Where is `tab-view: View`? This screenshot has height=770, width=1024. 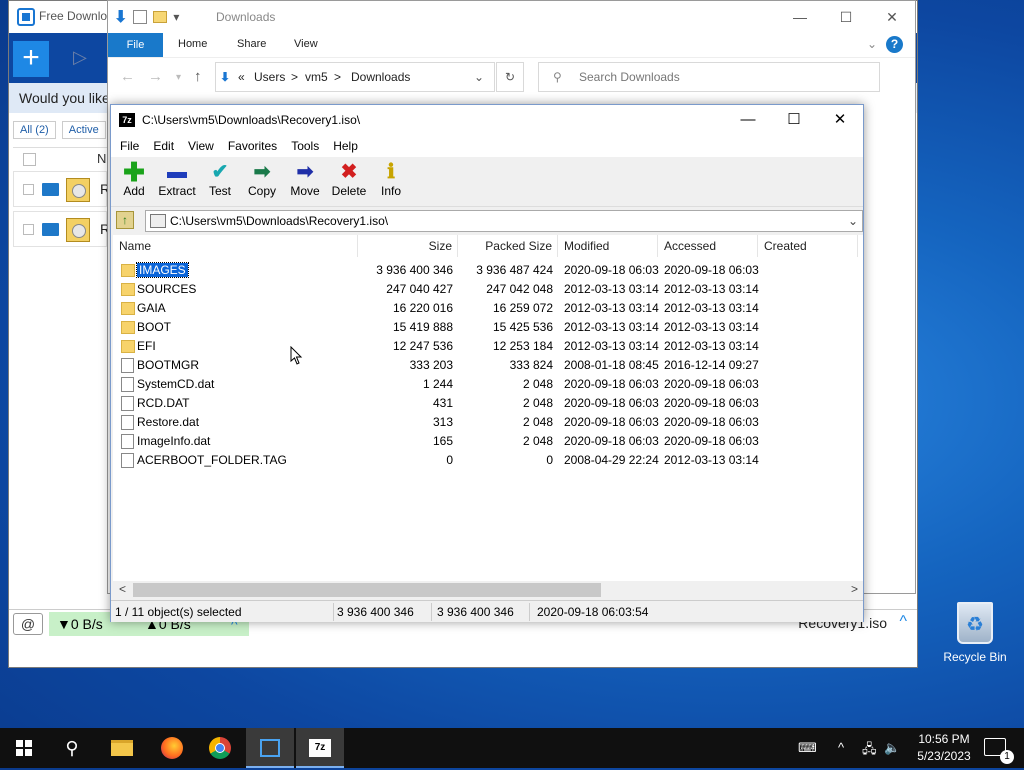 tab-view: View is located at coordinates (306, 44).